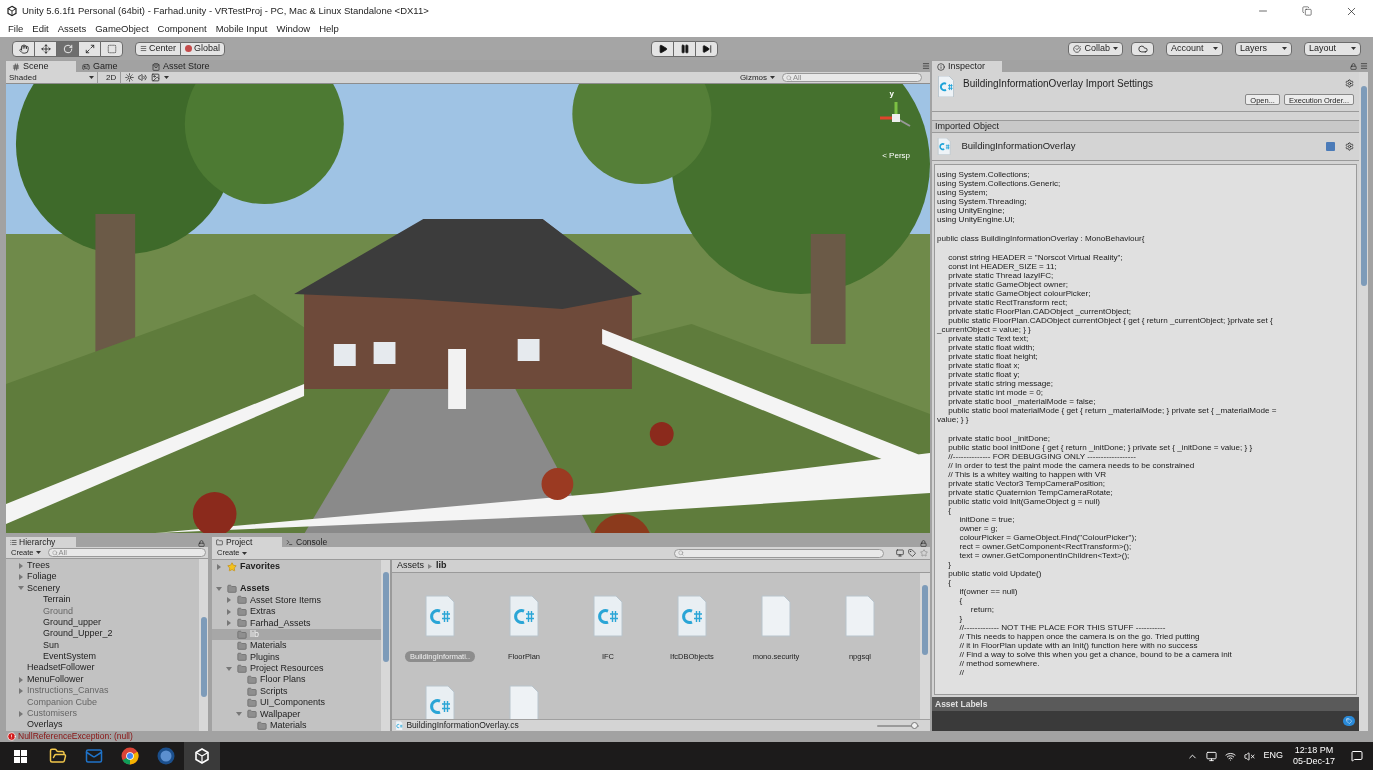  Describe the element at coordinates (296, 600) in the screenshot. I see `folder-tree-item: Asset Store Items` at that location.